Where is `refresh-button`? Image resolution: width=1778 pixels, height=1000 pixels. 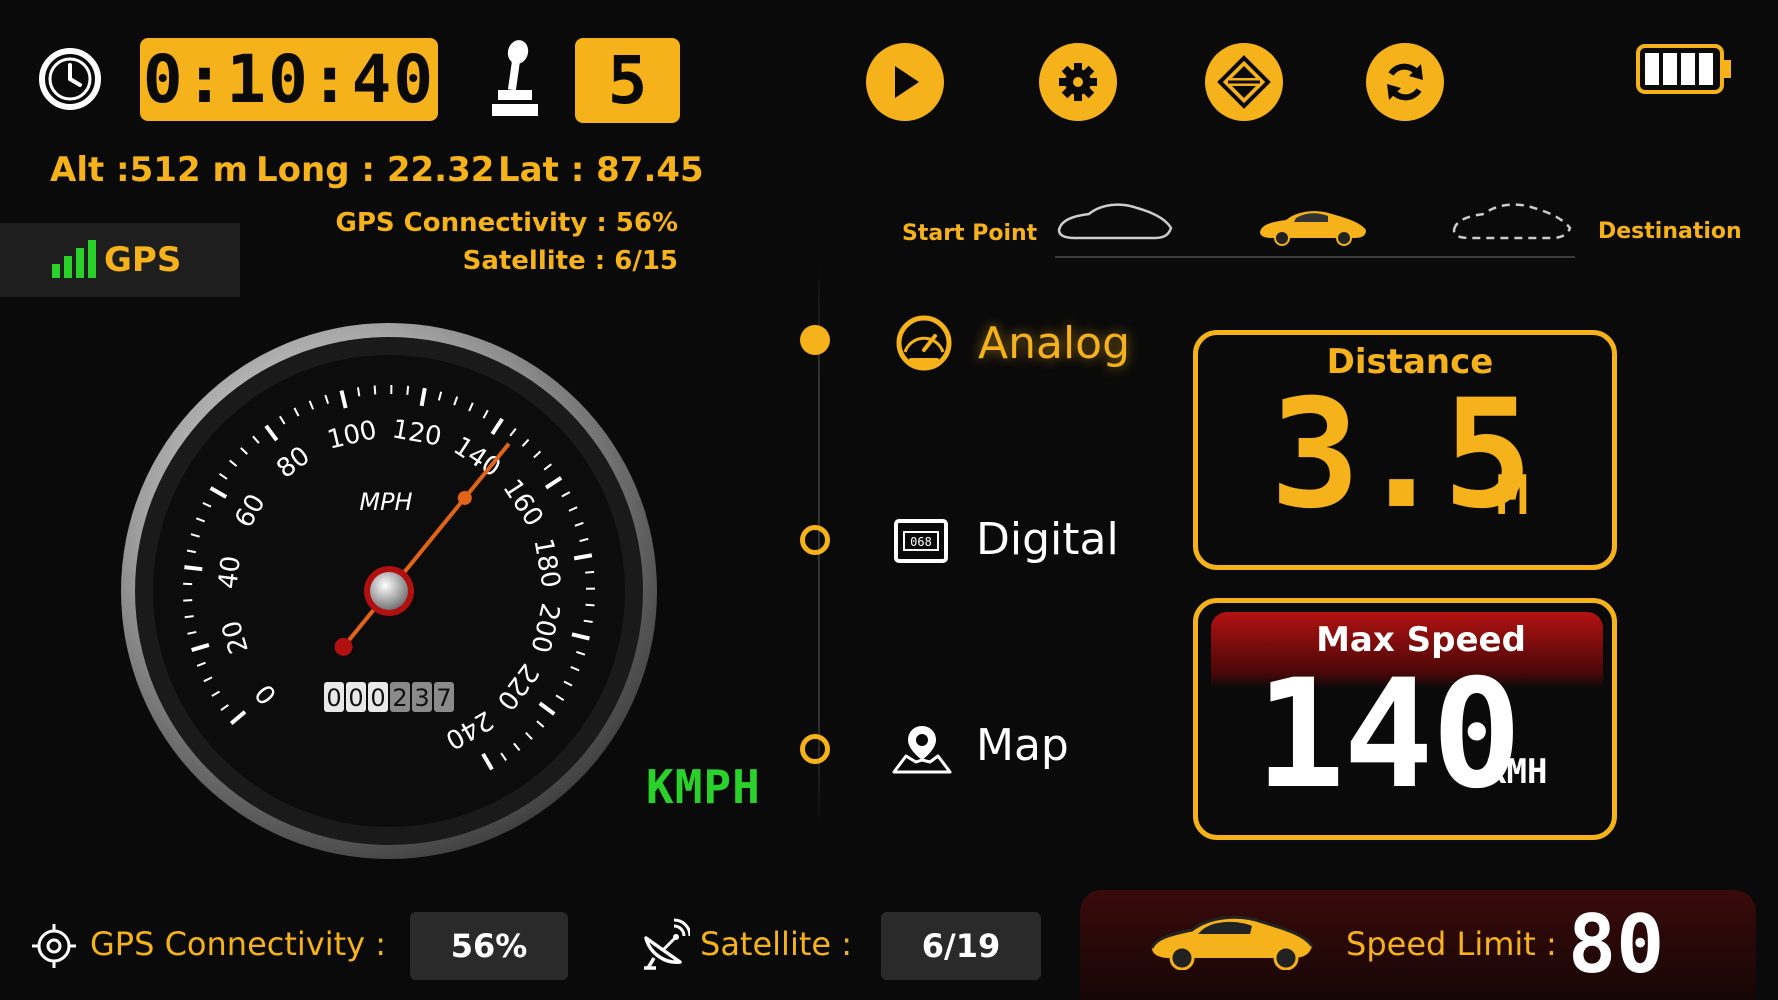
refresh-button is located at coordinates (1405, 82).